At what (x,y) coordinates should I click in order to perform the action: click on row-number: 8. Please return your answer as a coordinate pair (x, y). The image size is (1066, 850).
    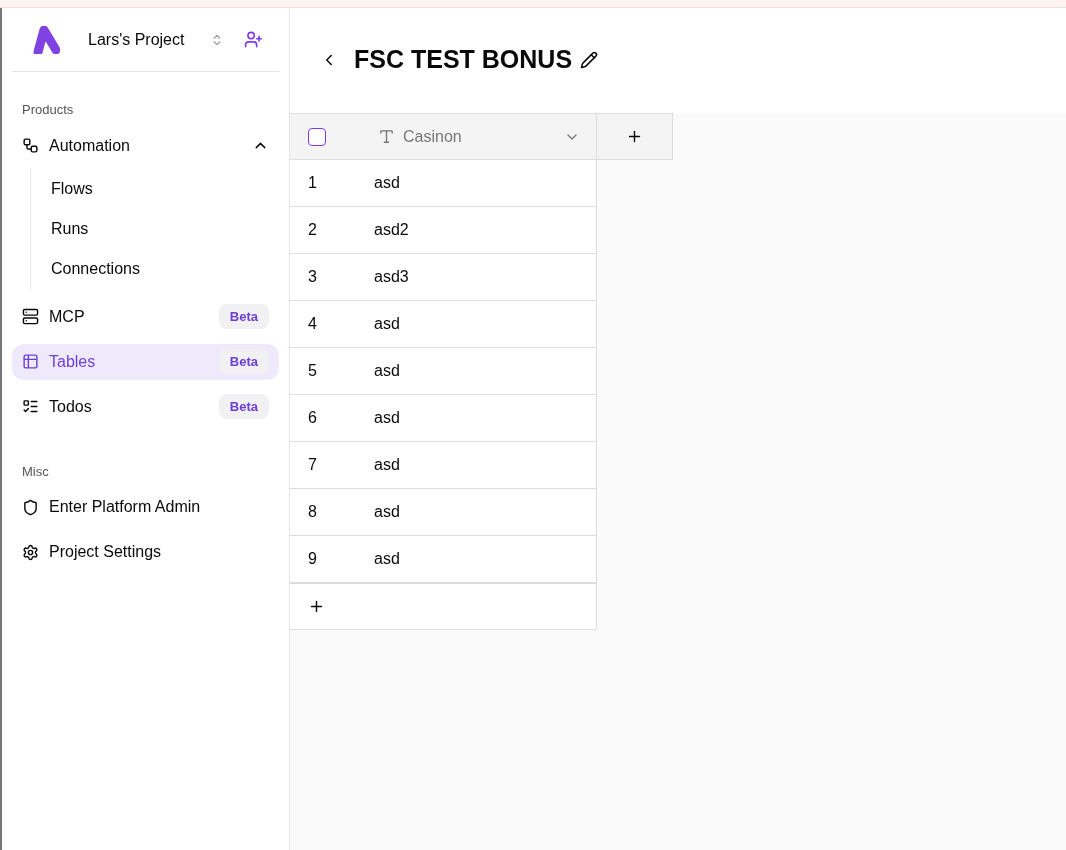
    Looking at the image, I should click on (312, 512).